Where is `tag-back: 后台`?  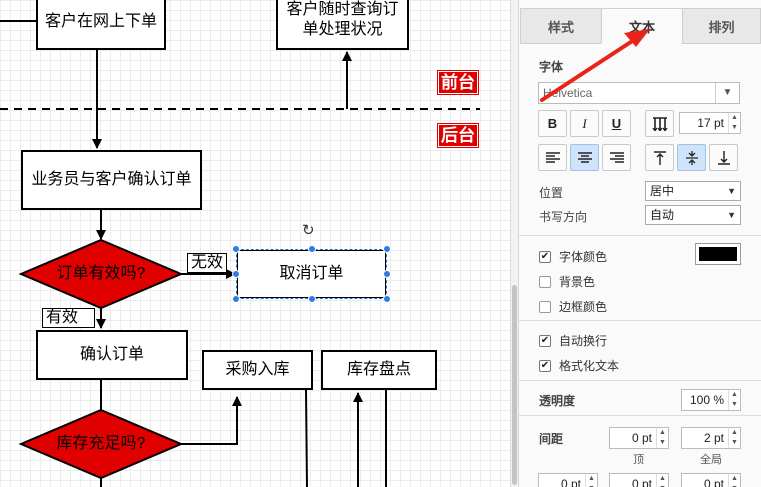 tag-back: 后台 is located at coordinates (458, 135).